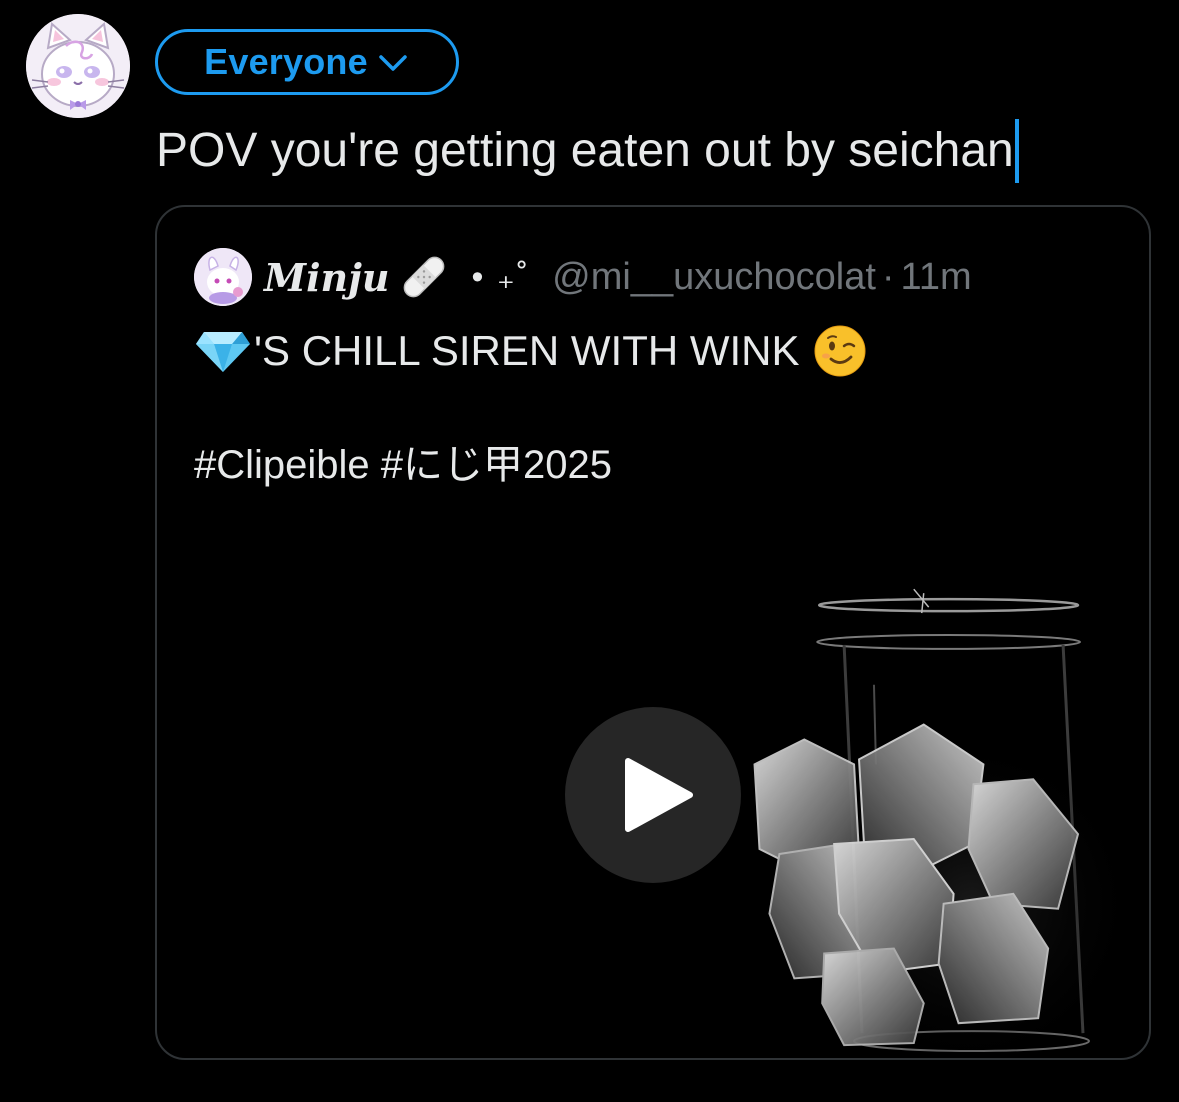 This screenshot has height=1102, width=1179. Describe the element at coordinates (1016, 151) in the screenshot. I see `text-caret` at that location.